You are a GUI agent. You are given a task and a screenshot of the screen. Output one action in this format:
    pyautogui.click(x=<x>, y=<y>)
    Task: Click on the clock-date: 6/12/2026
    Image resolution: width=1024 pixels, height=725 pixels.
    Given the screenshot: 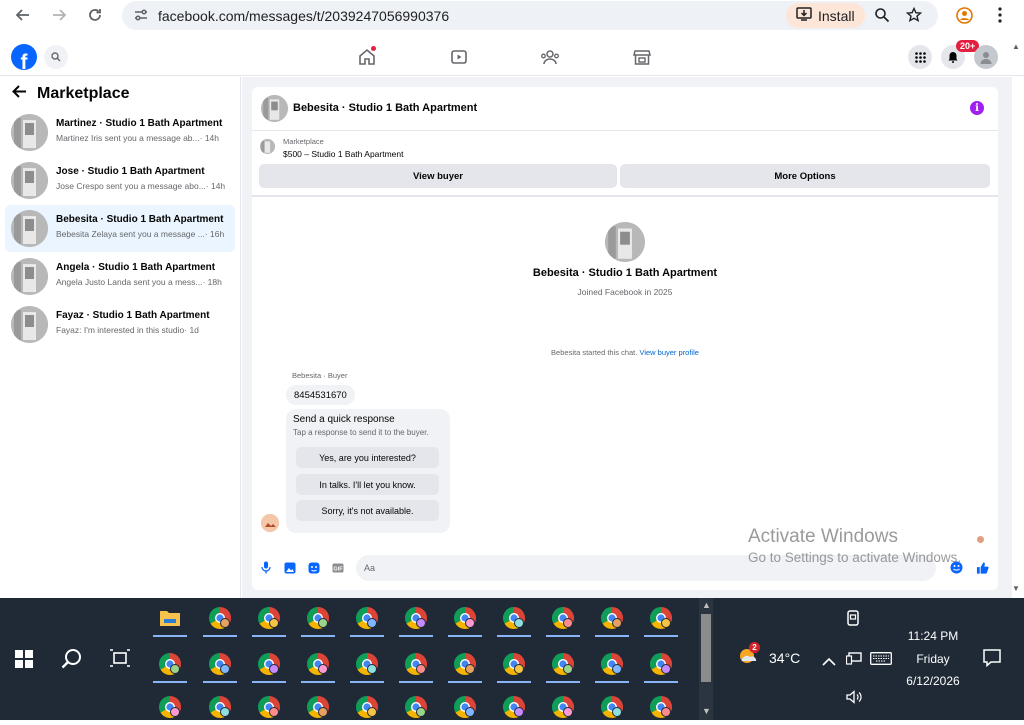 What is the action you would take?
    pyautogui.click(x=933, y=681)
    